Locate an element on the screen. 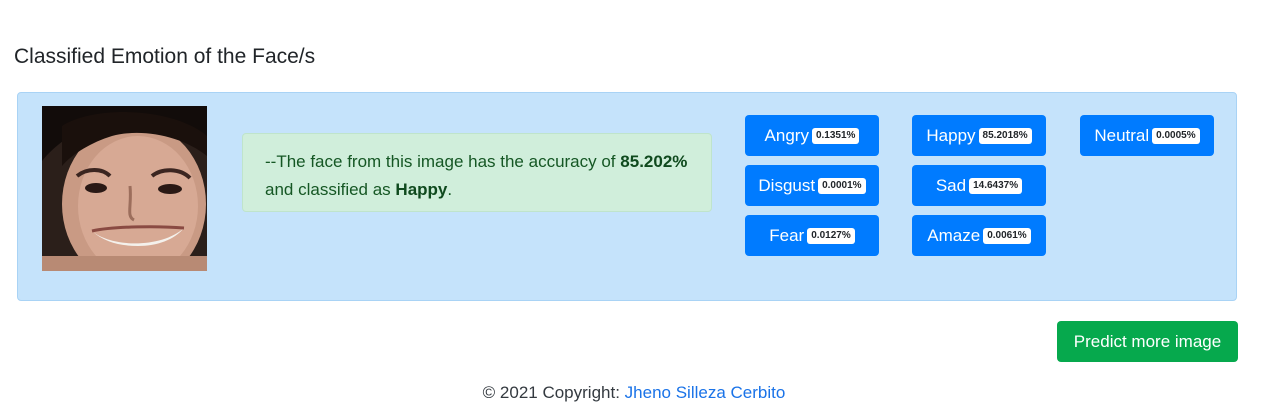  face-image is located at coordinates (124, 188).